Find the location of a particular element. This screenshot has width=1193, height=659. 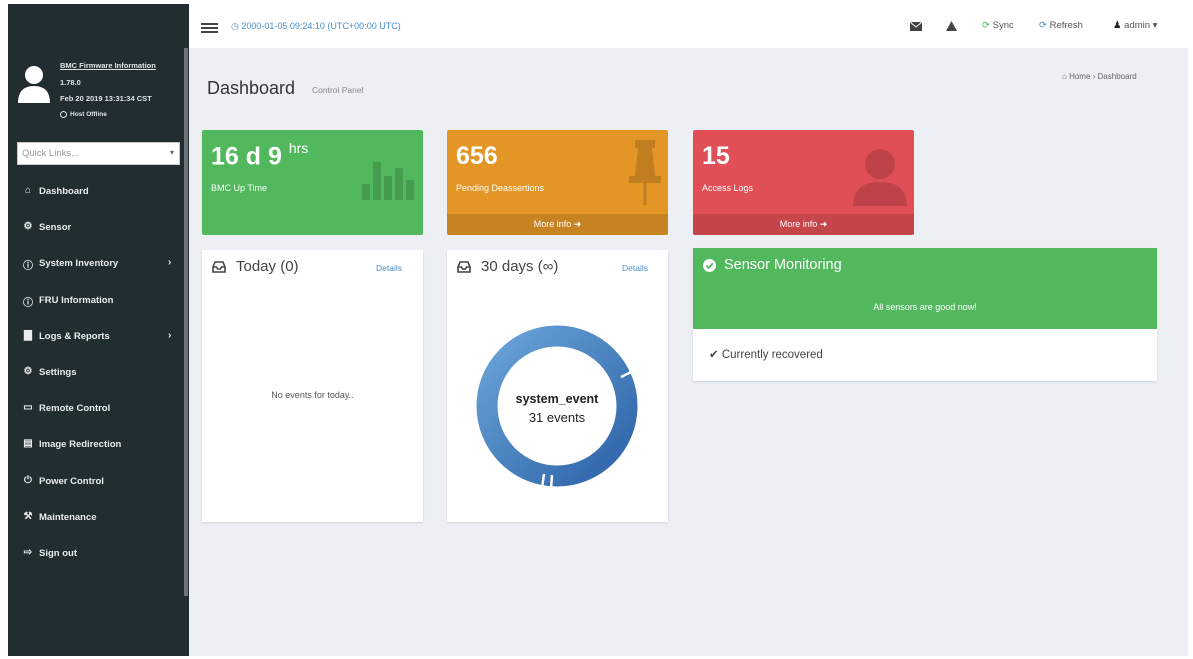

breadcrumb-current: Dashboard is located at coordinates (1117, 76).